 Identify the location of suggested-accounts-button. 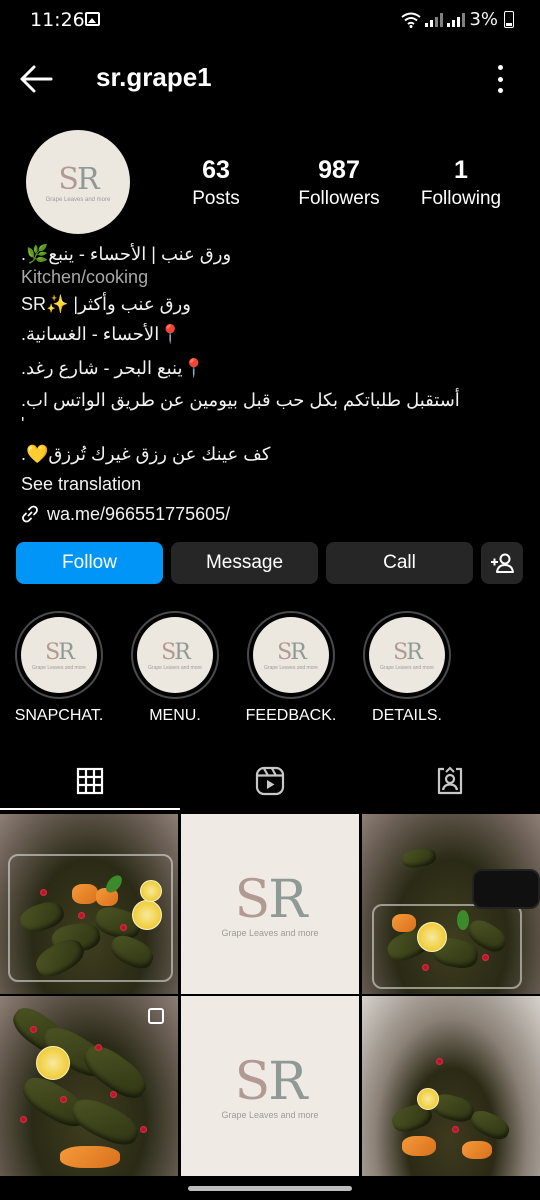
(502, 563).